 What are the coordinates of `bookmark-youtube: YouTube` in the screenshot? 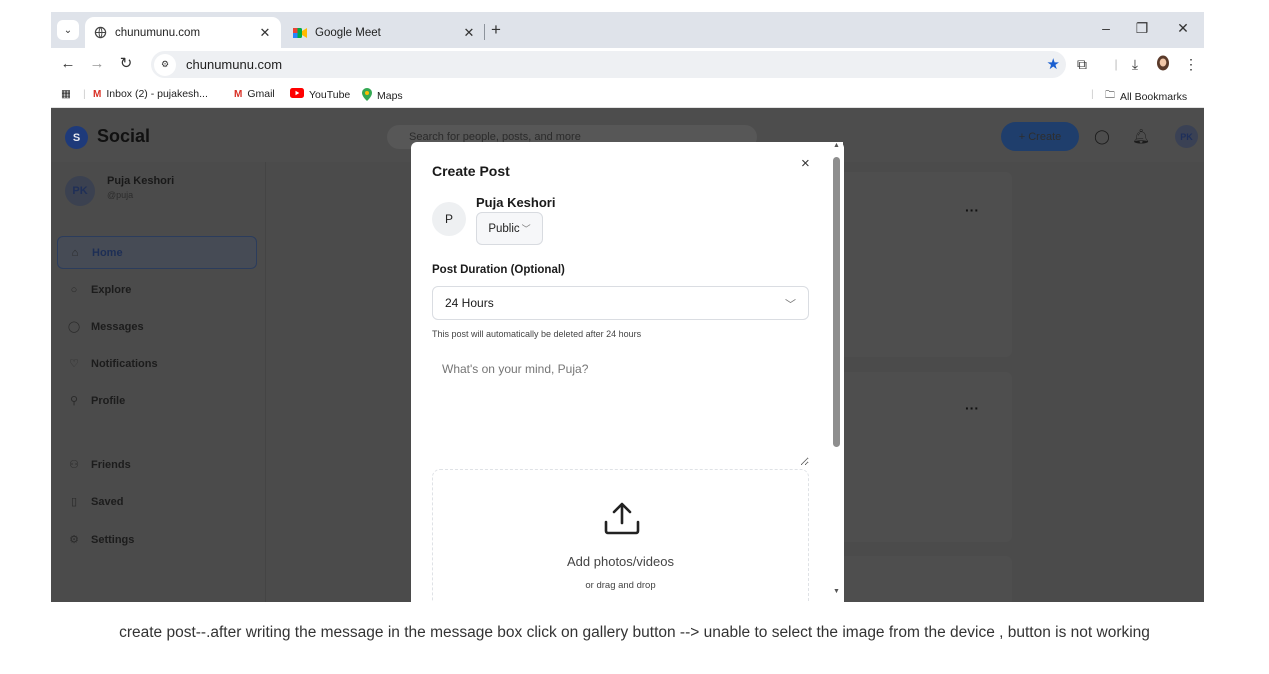 It's located at (320, 94).